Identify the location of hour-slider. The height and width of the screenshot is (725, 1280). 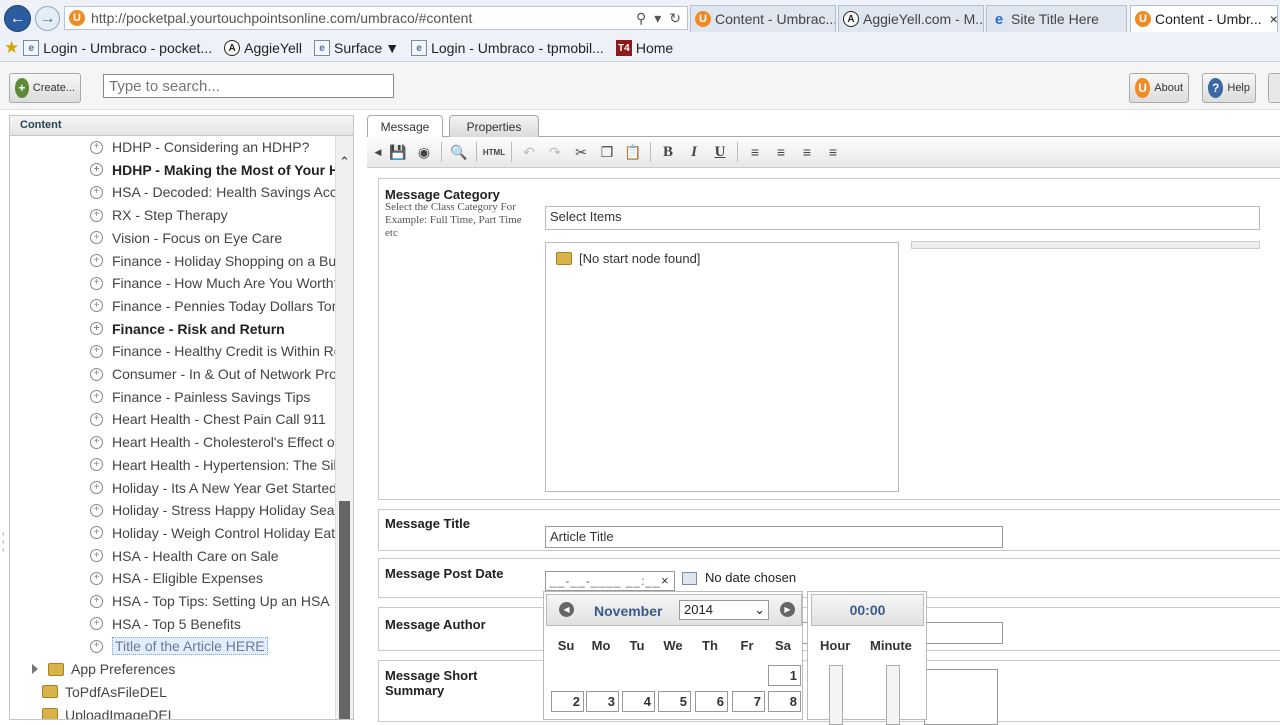
(836, 695).